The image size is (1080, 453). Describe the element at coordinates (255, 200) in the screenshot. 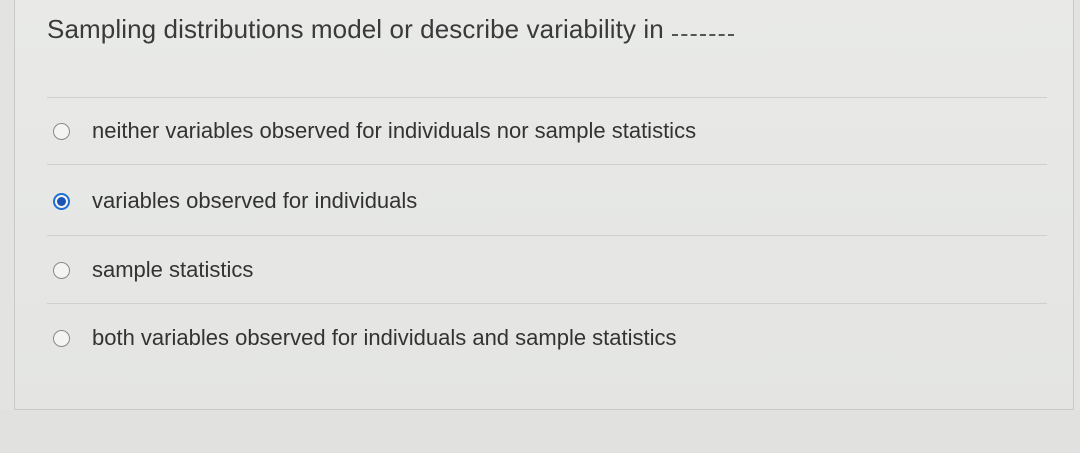

I see `option-label: variables observed for individuals` at that location.